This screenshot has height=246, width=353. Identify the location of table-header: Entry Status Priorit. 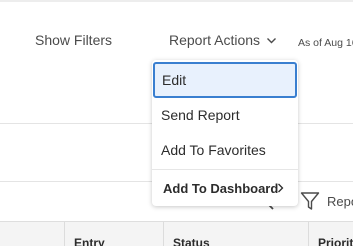
(176, 234).